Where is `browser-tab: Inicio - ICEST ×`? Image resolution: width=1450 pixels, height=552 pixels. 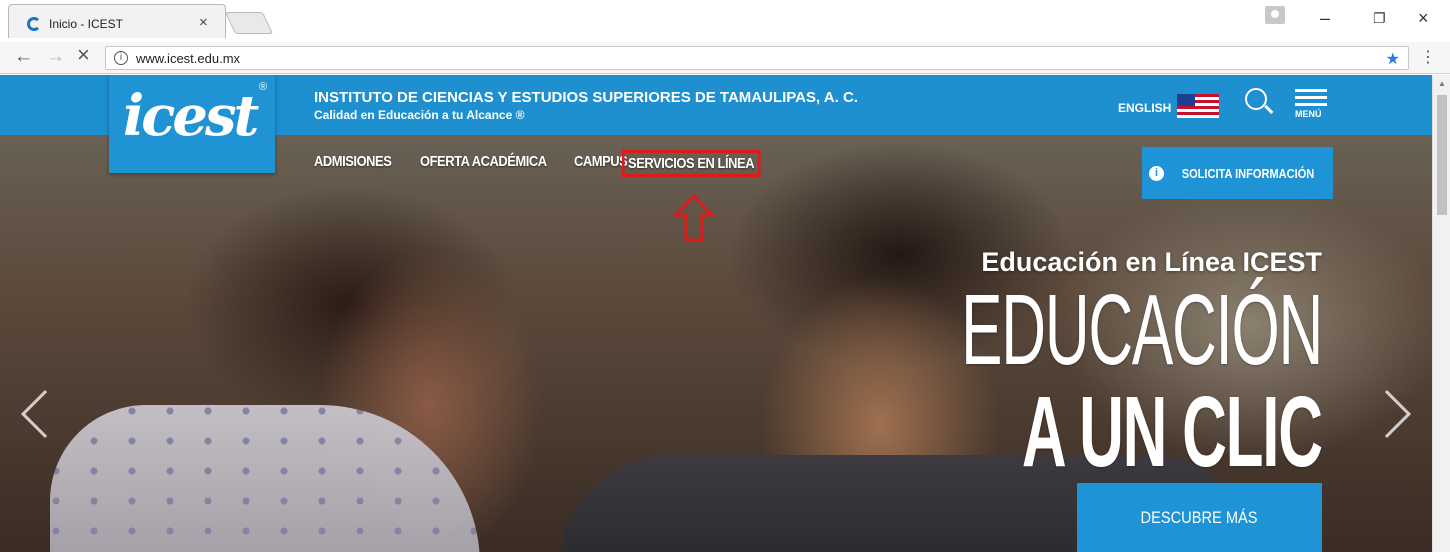 browser-tab: Inicio - ICEST × is located at coordinates (117, 21).